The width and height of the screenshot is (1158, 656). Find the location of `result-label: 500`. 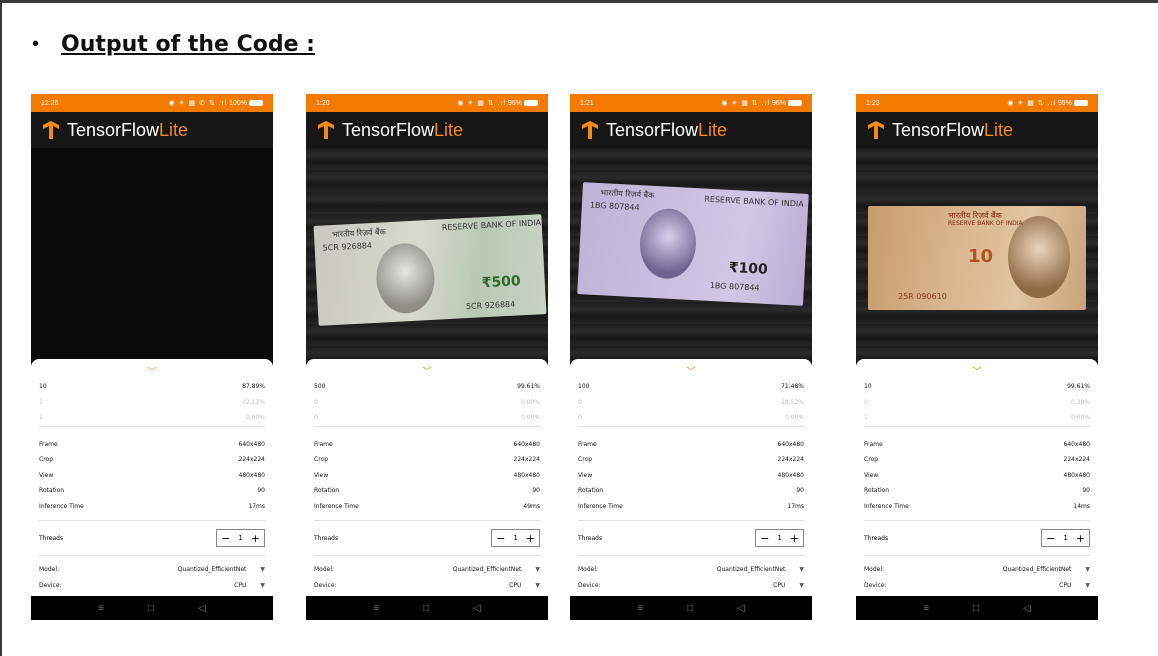

result-label: 500 is located at coordinates (320, 387).